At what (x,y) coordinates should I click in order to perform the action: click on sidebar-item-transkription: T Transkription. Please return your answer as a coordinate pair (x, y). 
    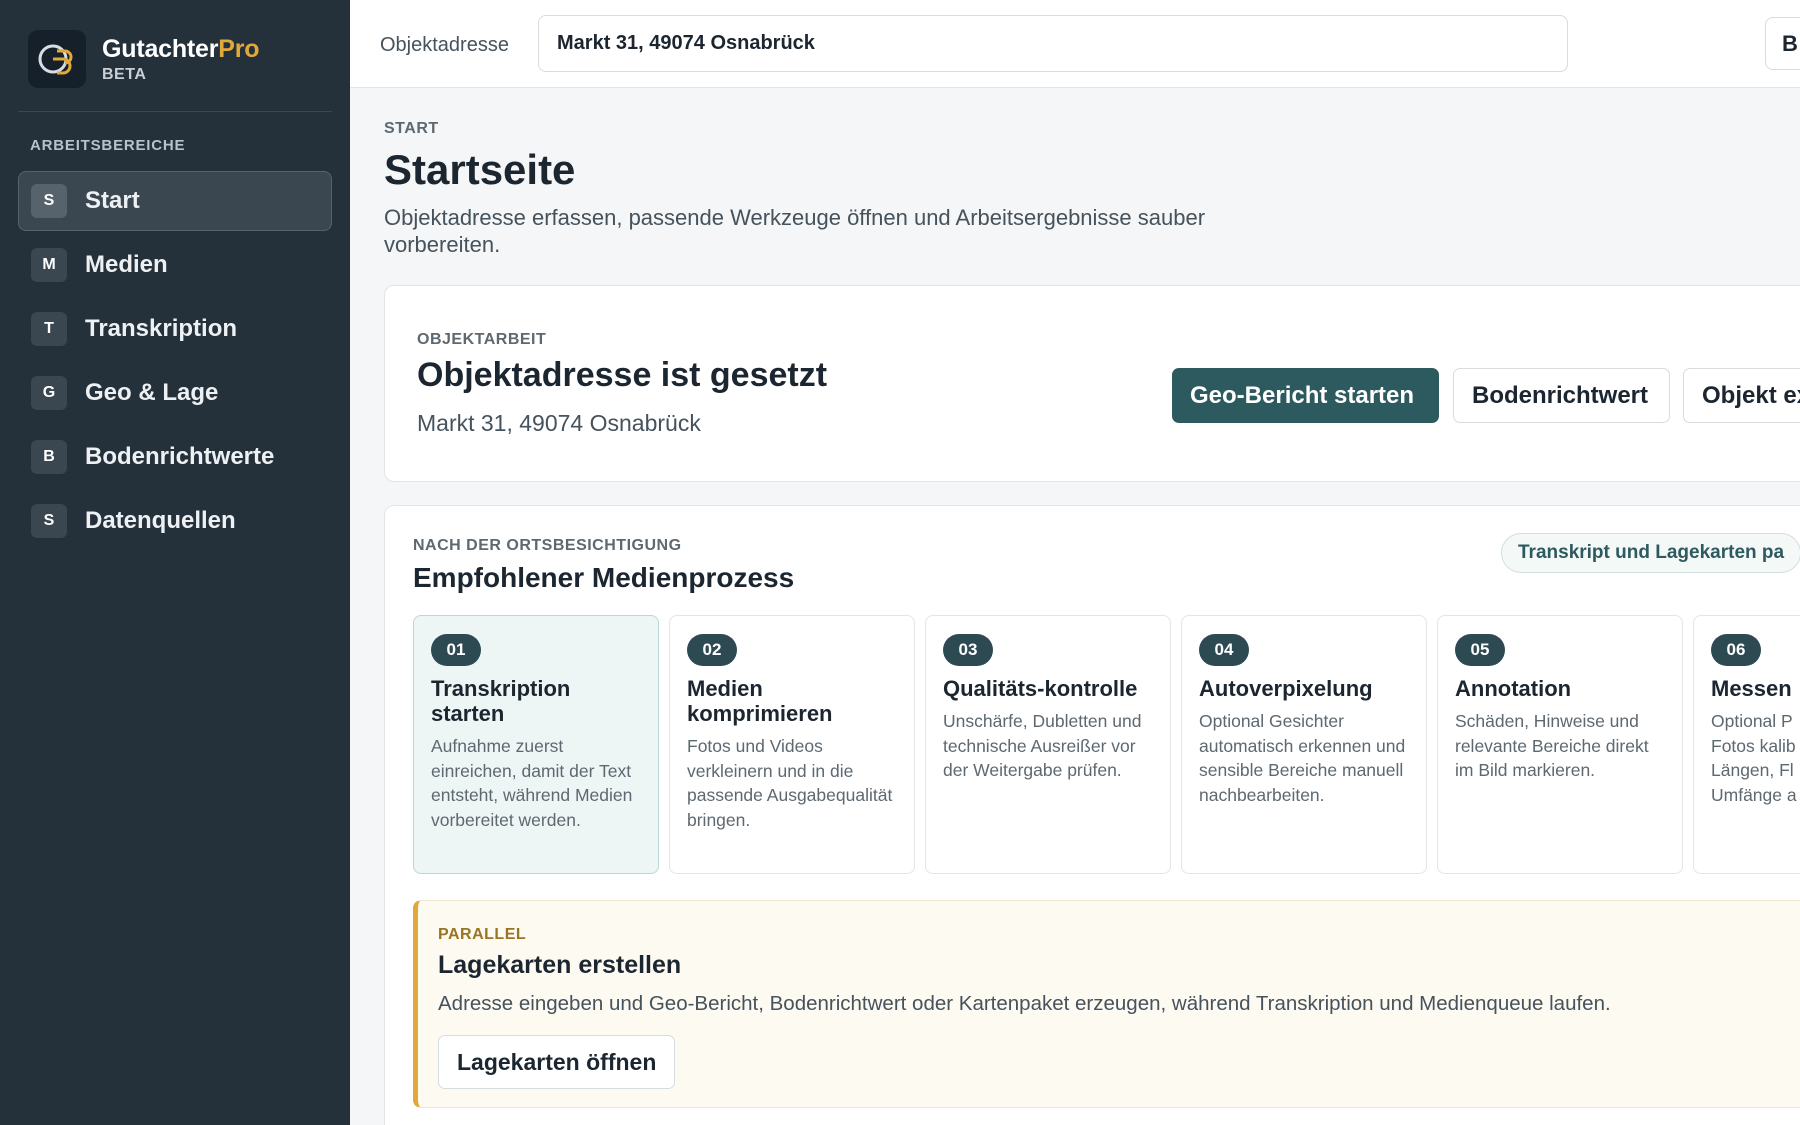
    Looking at the image, I should click on (175, 329).